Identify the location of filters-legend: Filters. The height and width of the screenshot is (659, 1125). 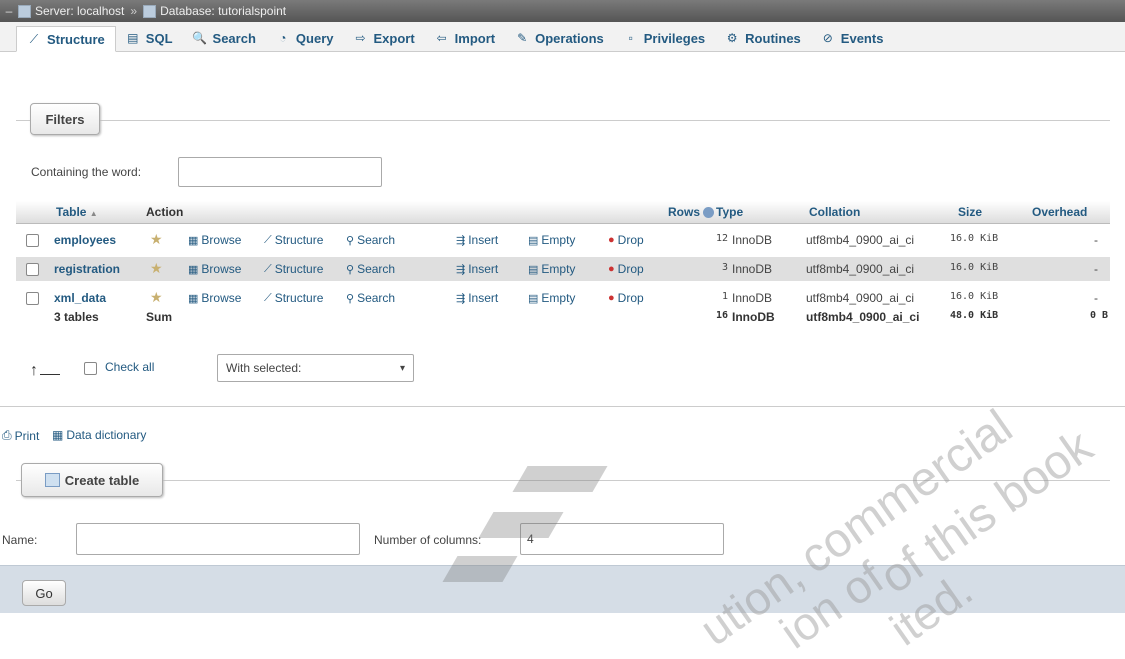
(65, 119).